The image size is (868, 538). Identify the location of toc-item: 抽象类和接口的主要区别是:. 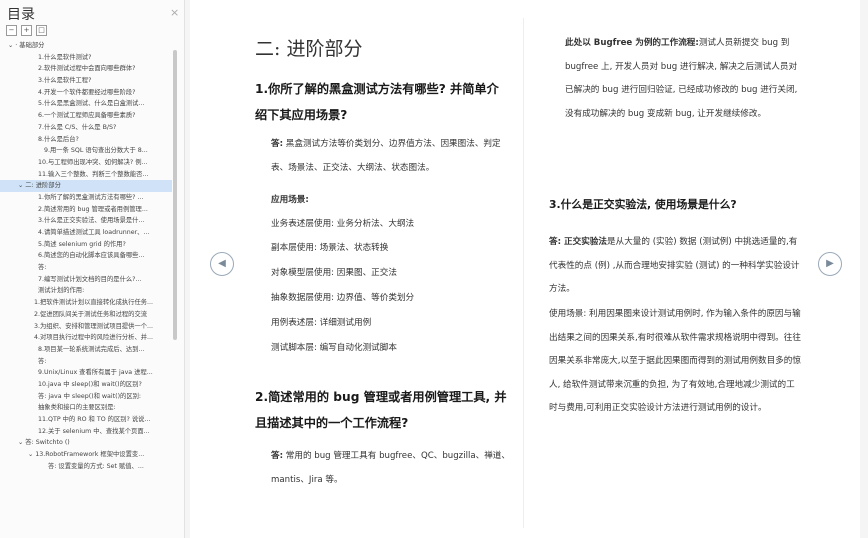
(86, 408).